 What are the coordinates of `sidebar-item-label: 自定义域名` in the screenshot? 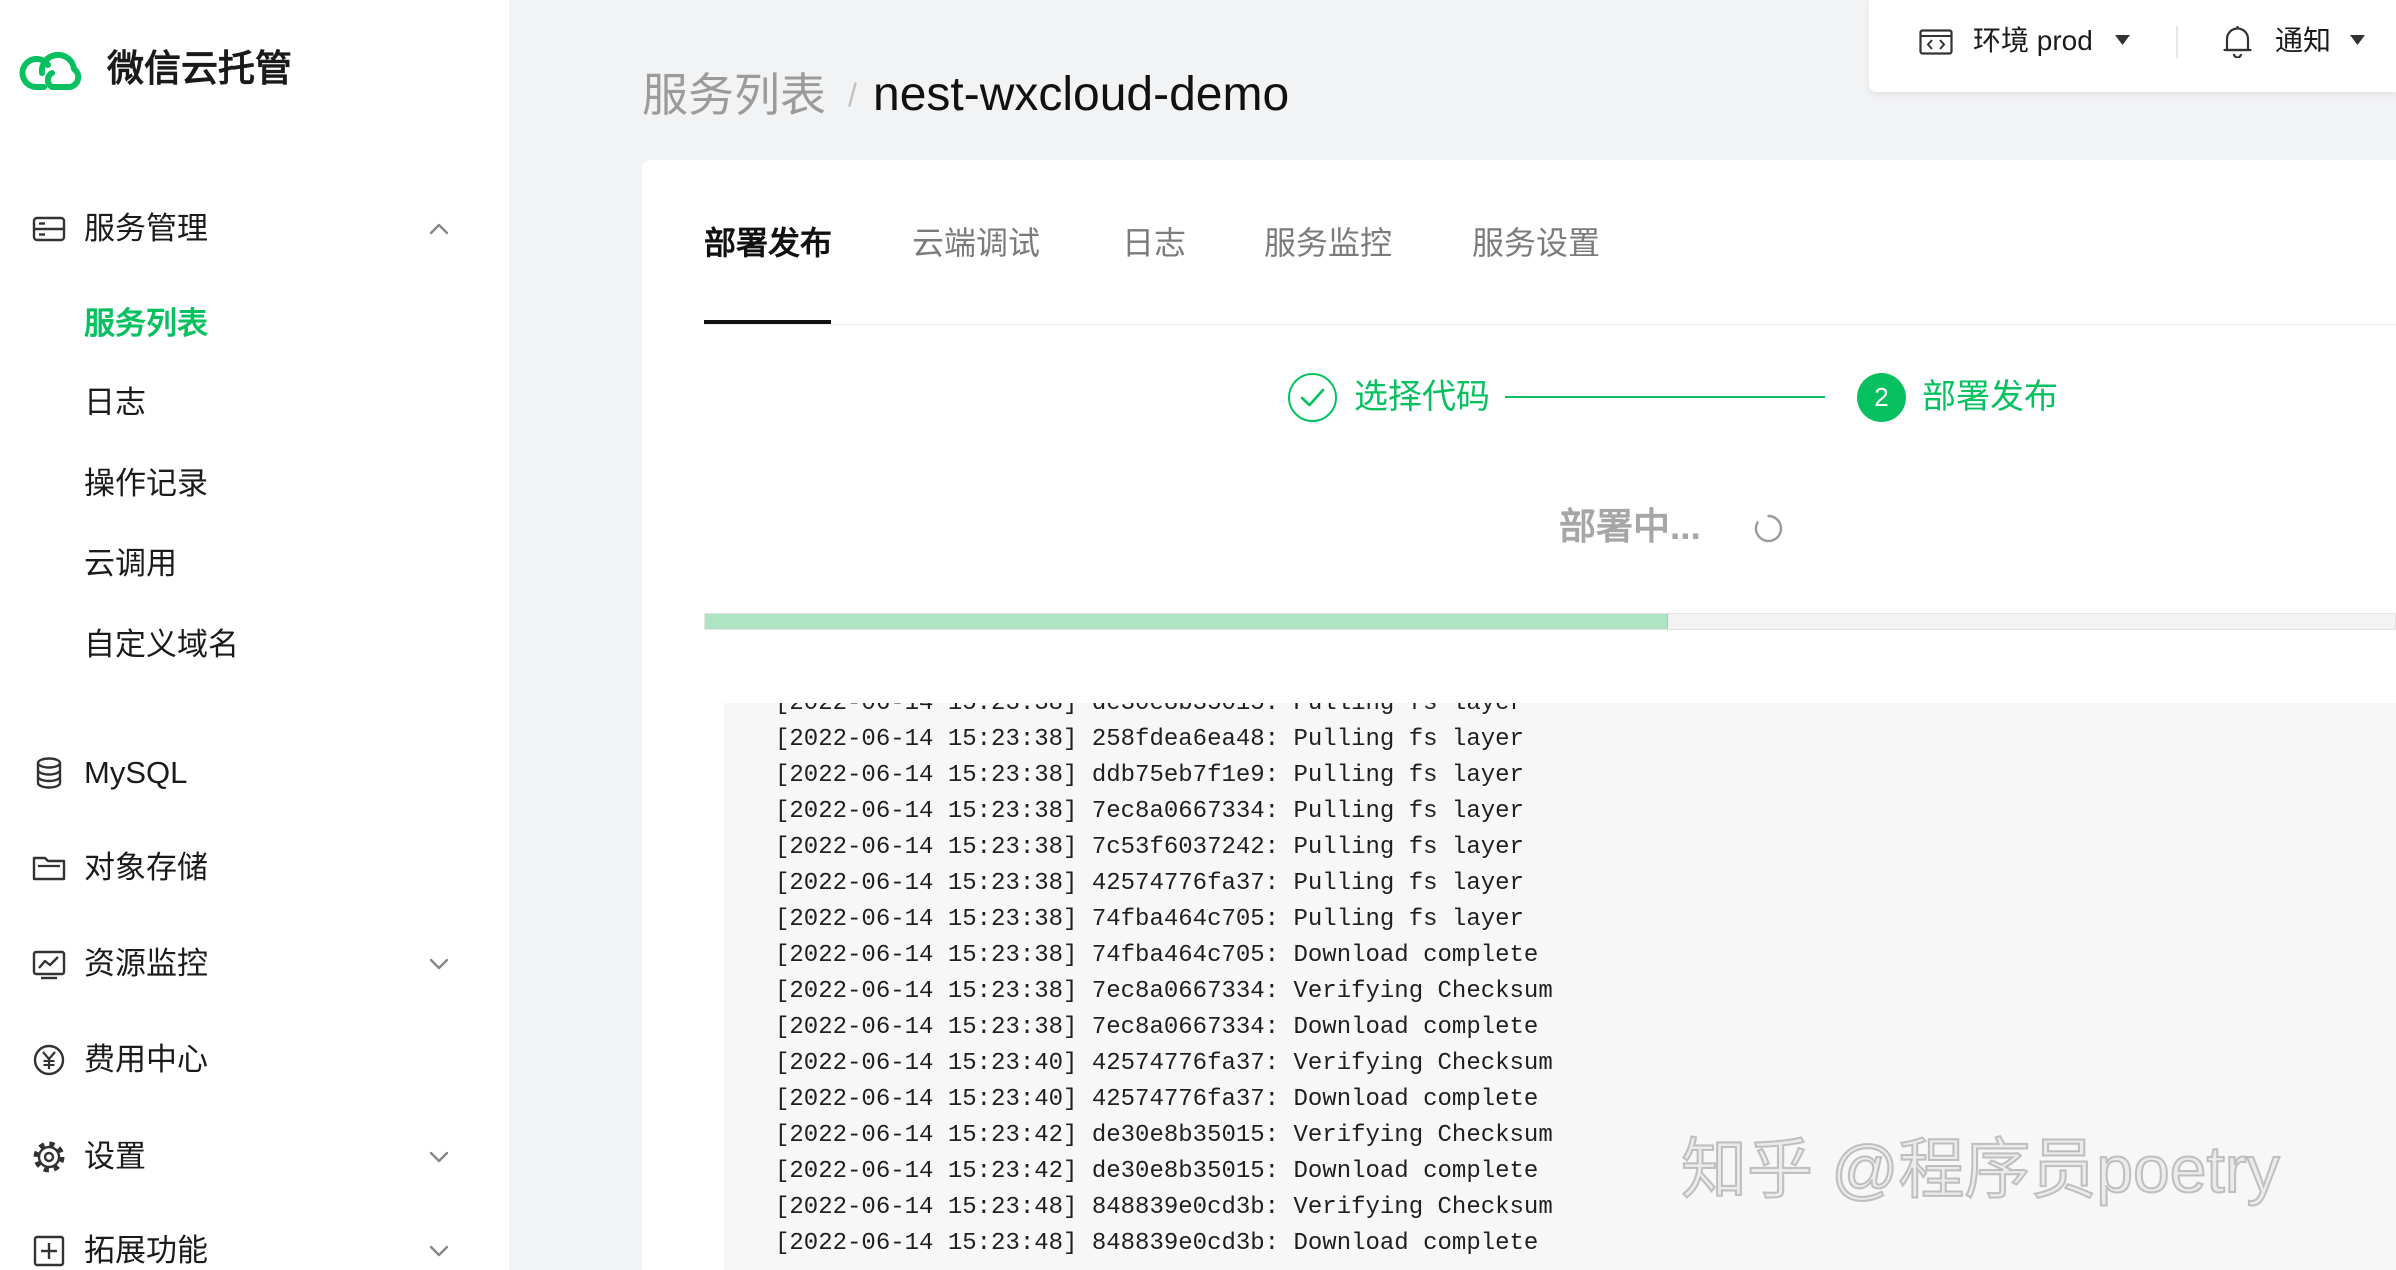 It's located at (161, 644).